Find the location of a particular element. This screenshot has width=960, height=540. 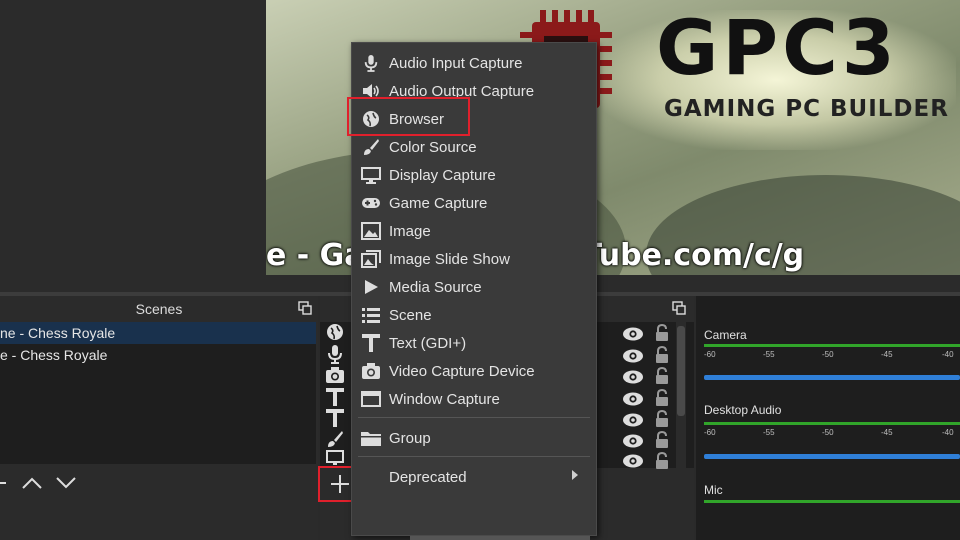

submenu-arrow-icon is located at coordinates (575, 475).